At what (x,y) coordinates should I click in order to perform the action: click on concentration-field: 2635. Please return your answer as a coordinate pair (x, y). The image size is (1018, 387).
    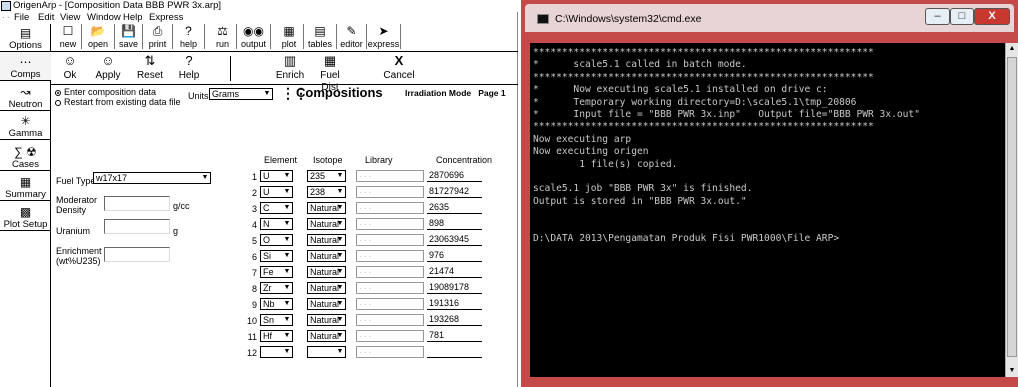
    Looking at the image, I should click on (454, 207).